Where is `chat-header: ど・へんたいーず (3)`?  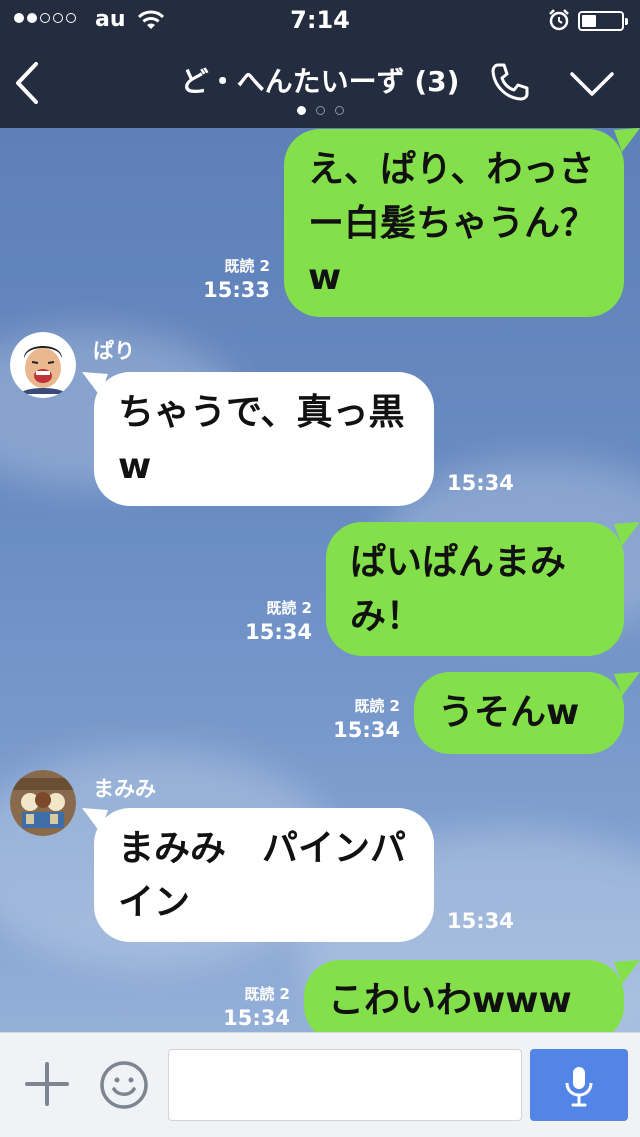
chat-header: ど・へんたいーず (3) is located at coordinates (320, 84).